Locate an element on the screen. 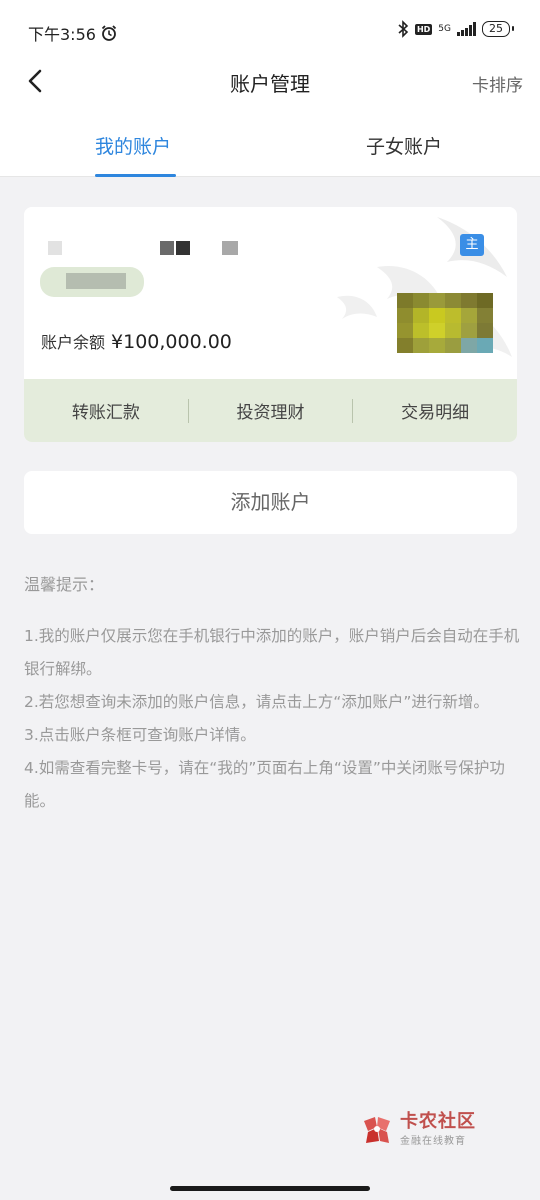 The width and height of the screenshot is (540, 1200). card-actions: 转账汇款 投资理财 交易明细 is located at coordinates (270, 410).